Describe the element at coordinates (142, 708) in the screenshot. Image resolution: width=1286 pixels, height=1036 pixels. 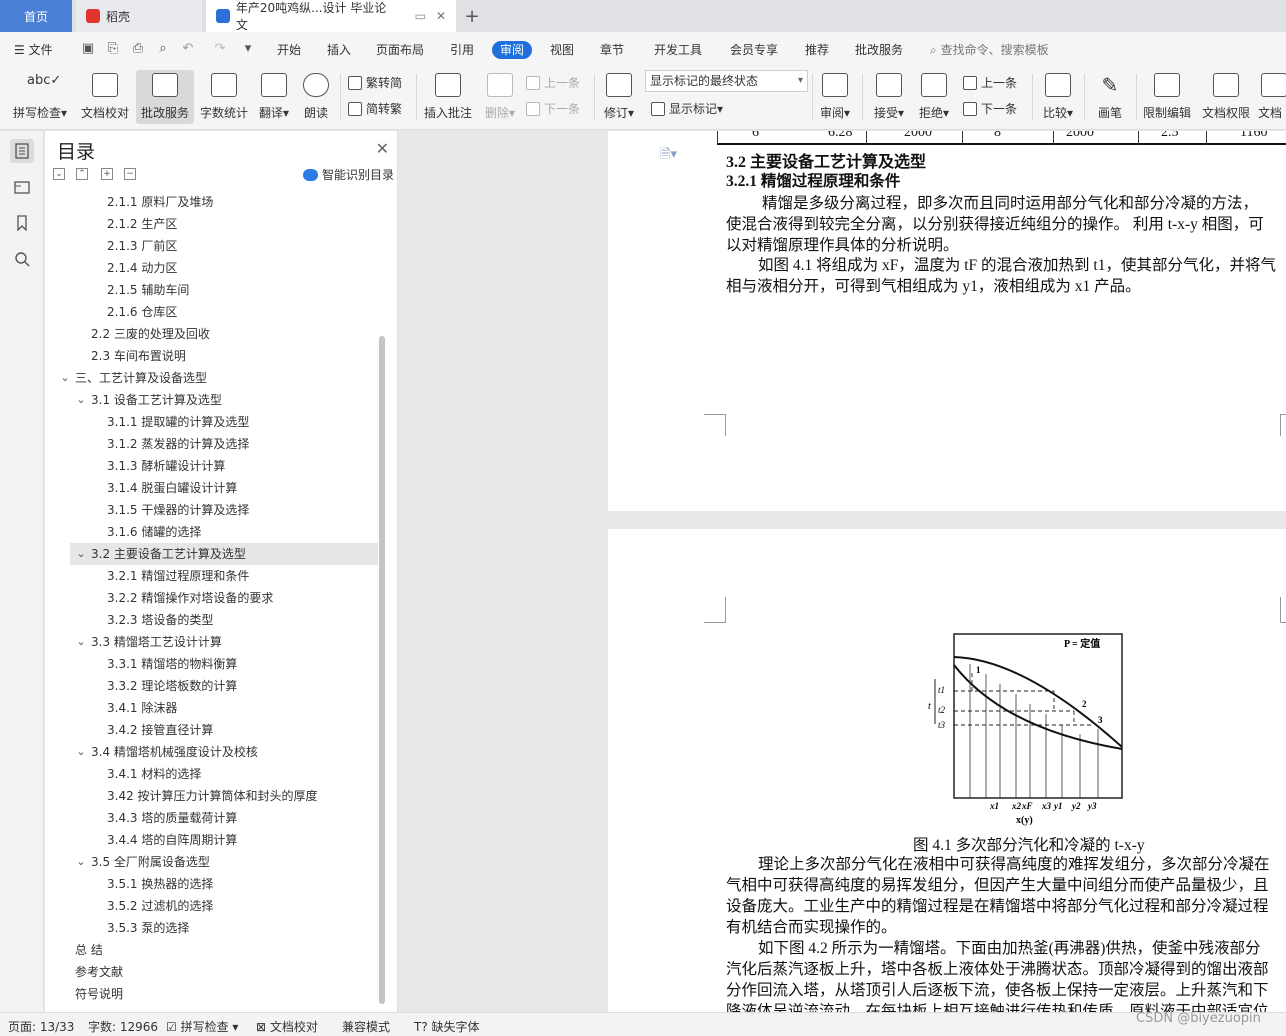
I see `toc-item: 3.4.1 除沫器` at that location.